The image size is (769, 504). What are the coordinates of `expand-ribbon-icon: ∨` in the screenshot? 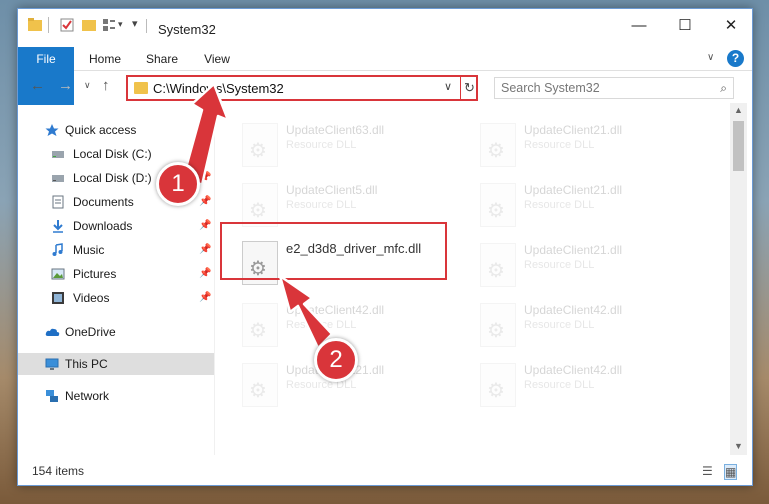 It's located at (710, 57).